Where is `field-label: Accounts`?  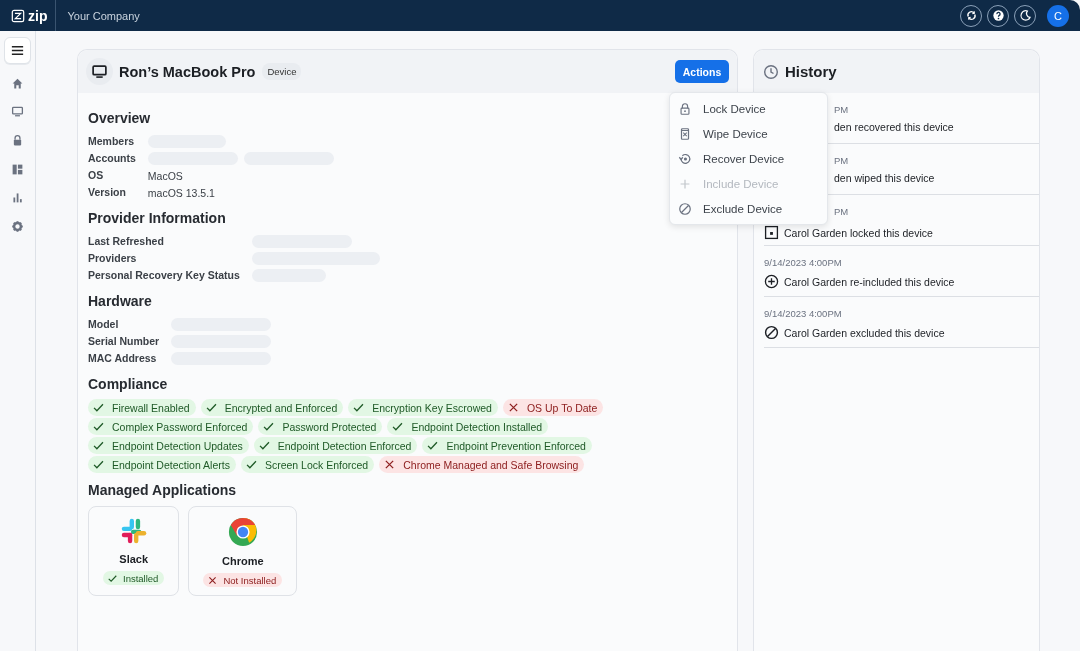 field-label: Accounts is located at coordinates (112, 158).